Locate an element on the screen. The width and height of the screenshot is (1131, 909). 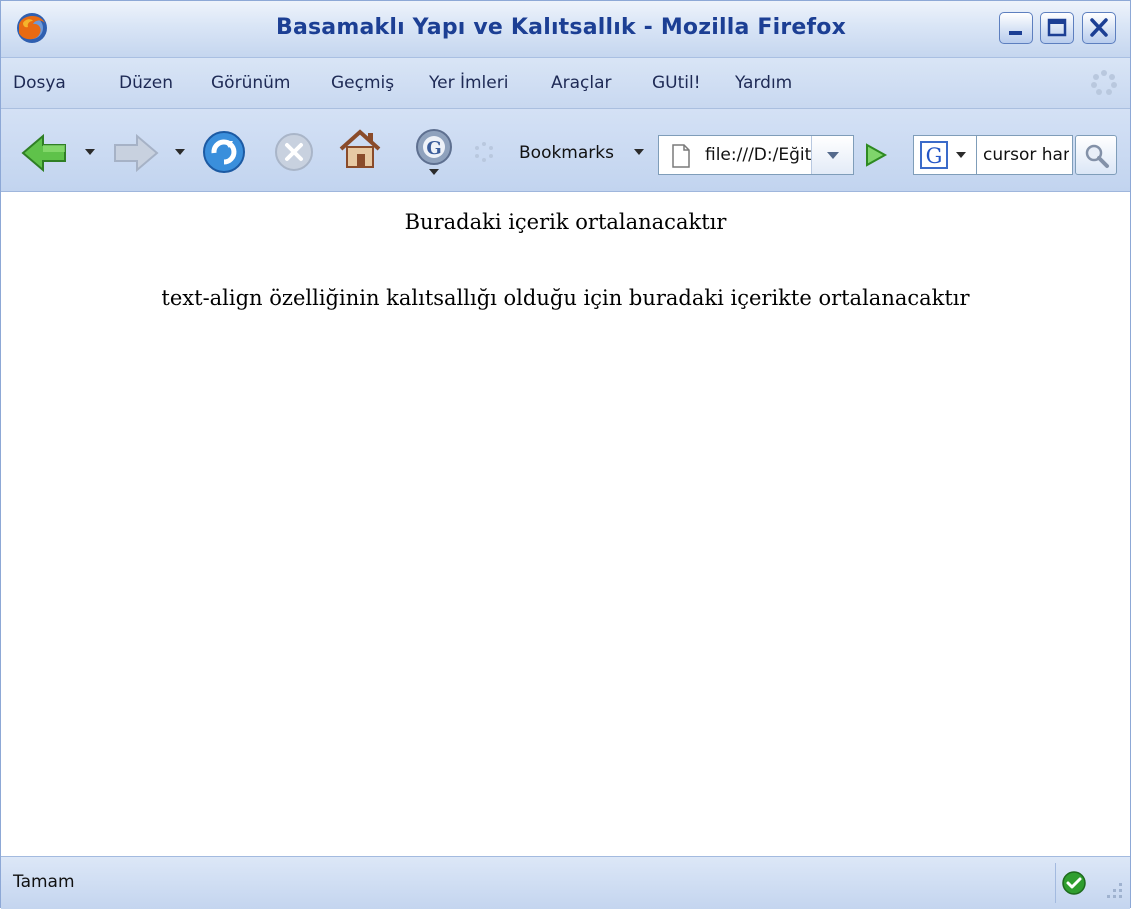
maximize-button is located at coordinates (1057, 28).